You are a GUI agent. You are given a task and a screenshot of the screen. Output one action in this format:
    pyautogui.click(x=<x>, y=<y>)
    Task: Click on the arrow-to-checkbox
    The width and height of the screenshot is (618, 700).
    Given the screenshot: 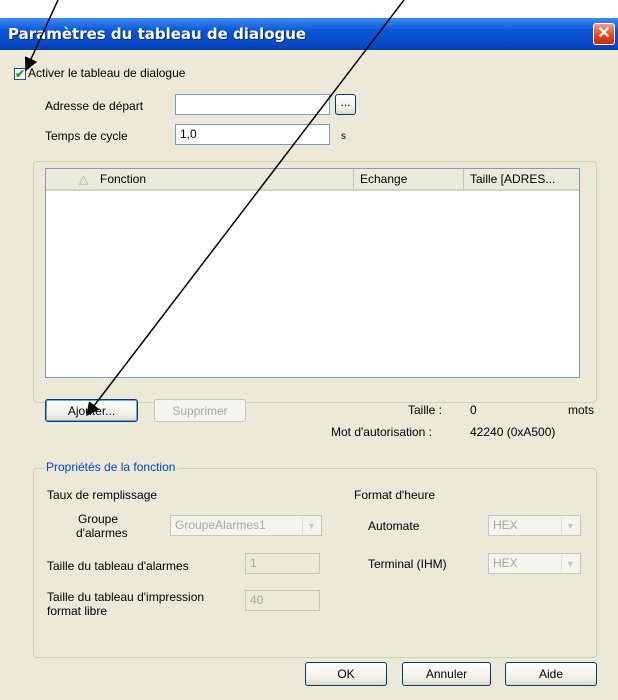 What is the action you would take?
    pyautogui.click(x=41, y=36)
    